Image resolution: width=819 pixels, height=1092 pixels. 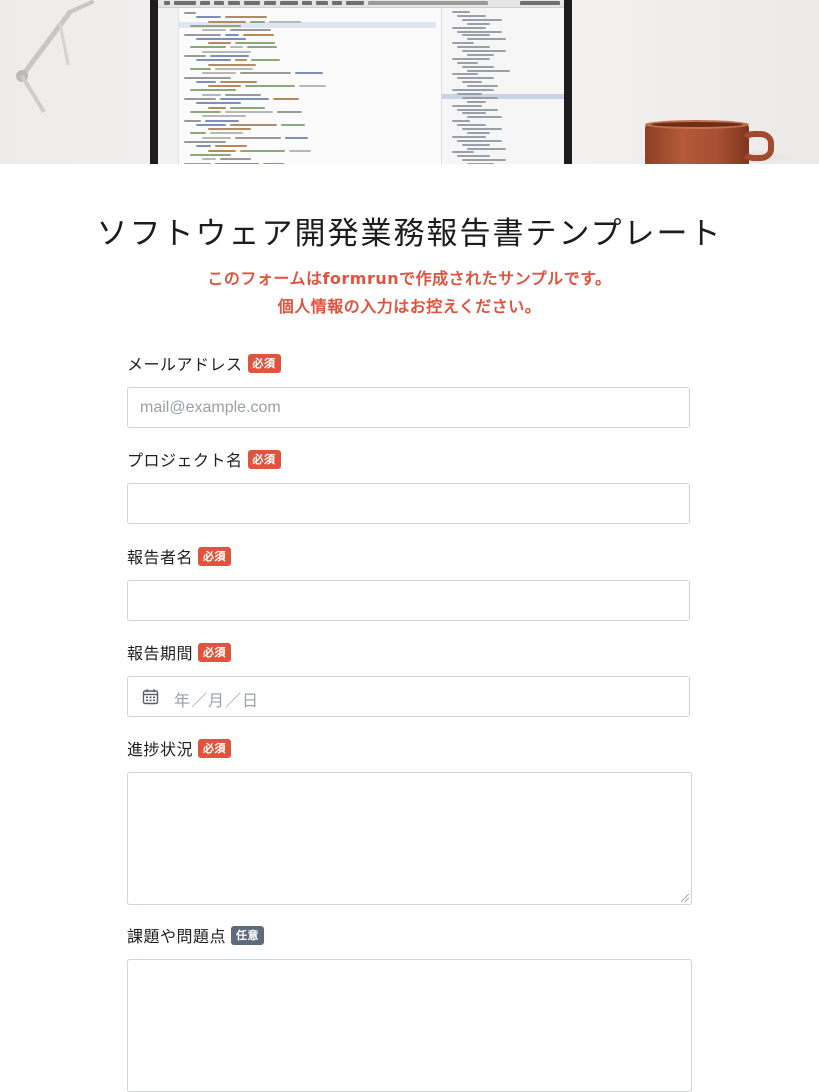 What do you see at coordinates (409, 1025) in the screenshot?
I see `issues-textarea` at bounding box center [409, 1025].